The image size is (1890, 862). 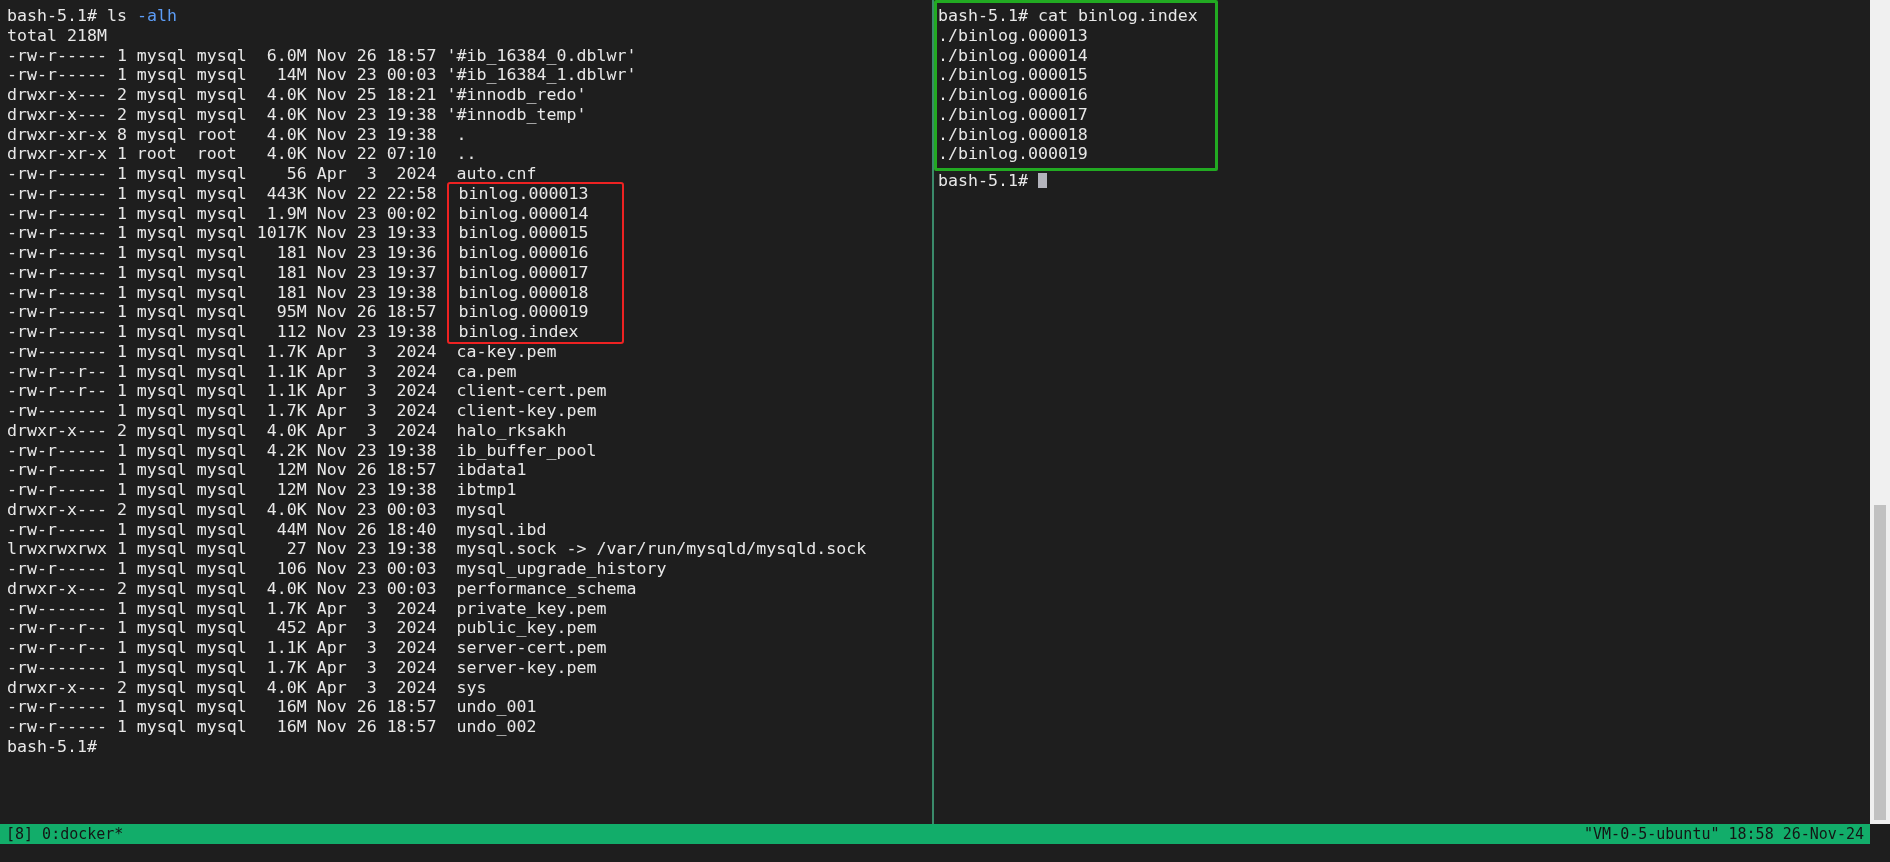 What do you see at coordinates (506, 351) in the screenshot?
I see `file-name: ca-key.pem` at bounding box center [506, 351].